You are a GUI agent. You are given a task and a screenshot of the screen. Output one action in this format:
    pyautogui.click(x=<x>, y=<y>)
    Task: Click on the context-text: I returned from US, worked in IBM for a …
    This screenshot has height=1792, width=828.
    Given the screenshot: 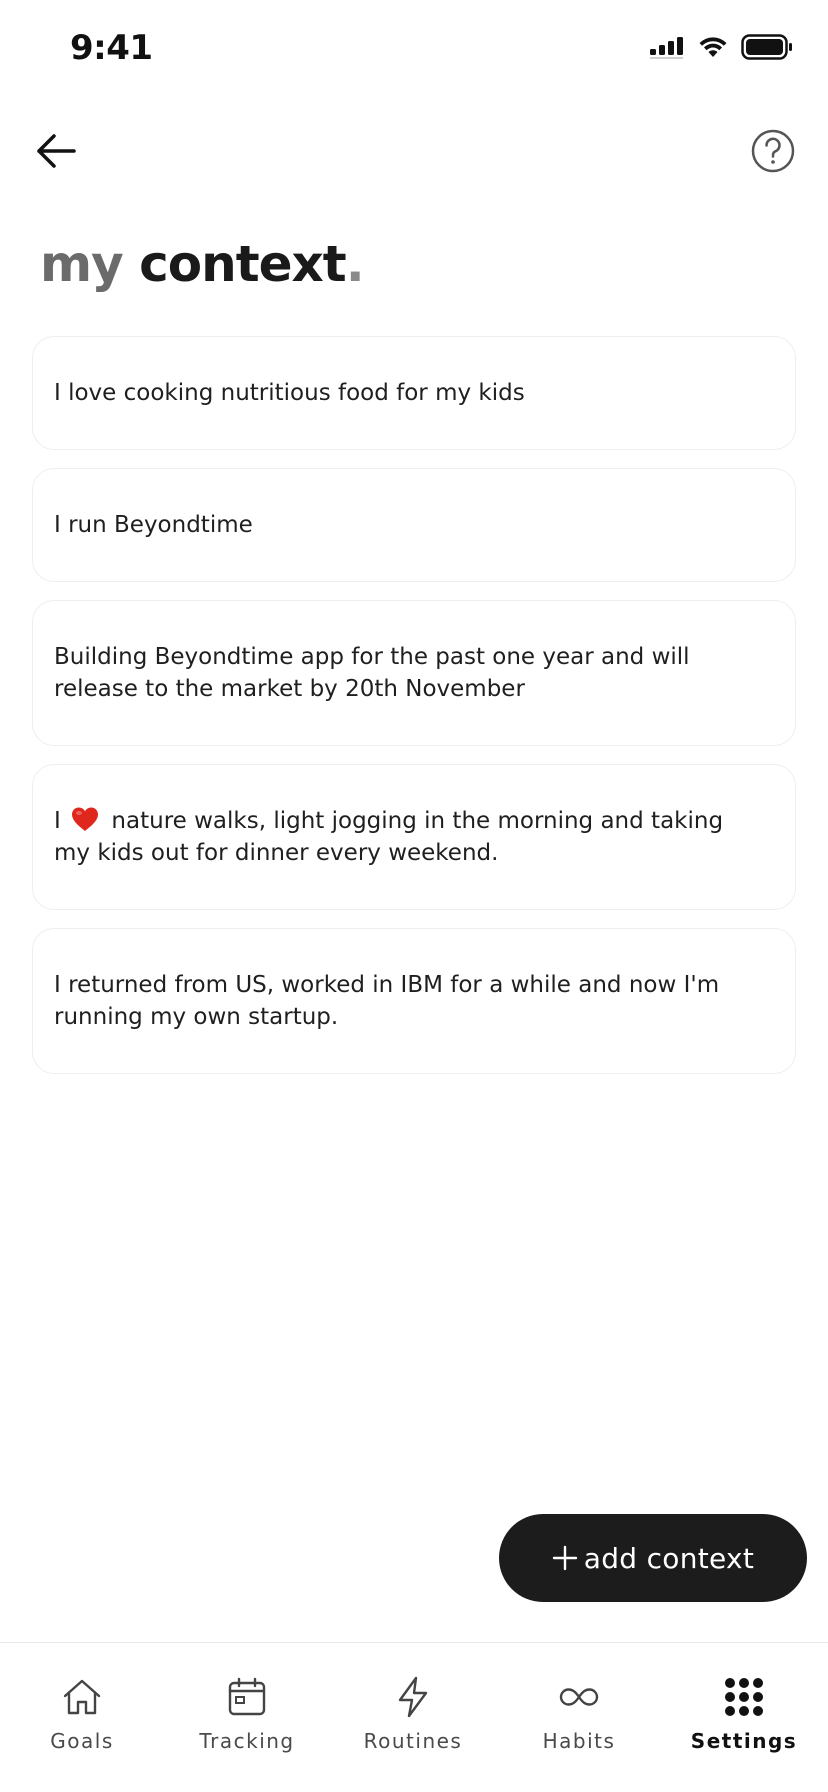 What is the action you would take?
    pyautogui.click(x=387, y=1001)
    